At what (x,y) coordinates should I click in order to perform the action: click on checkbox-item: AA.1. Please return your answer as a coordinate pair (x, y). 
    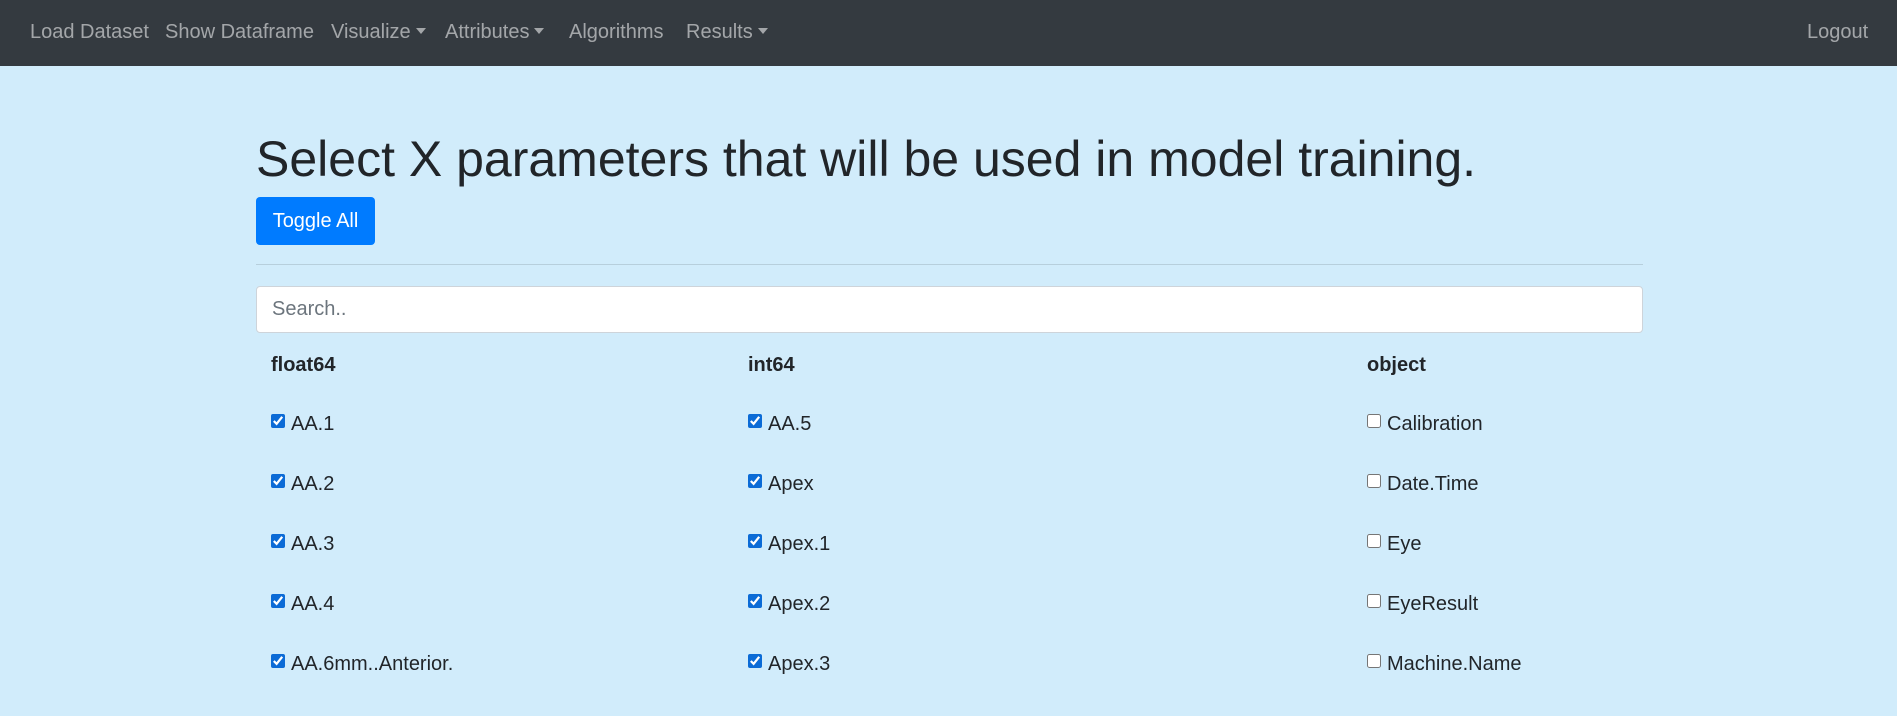
    Looking at the image, I should click on (302, 424).